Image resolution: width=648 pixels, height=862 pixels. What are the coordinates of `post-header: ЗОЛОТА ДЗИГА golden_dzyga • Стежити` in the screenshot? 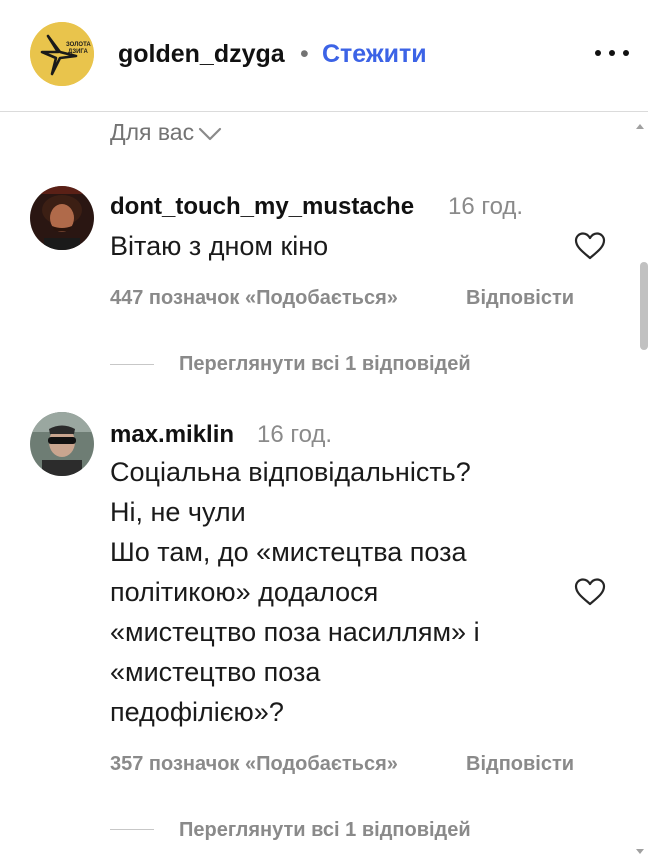 It's located at (324, 56).